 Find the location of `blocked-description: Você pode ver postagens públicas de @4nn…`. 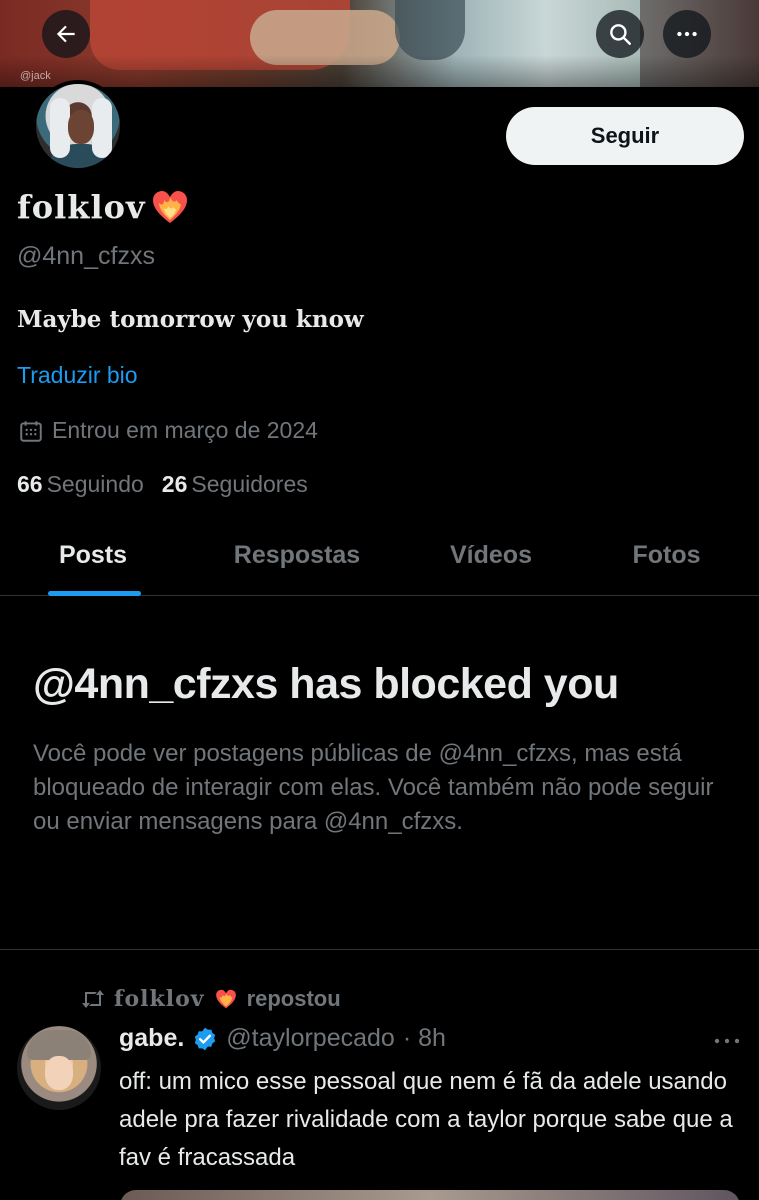

blocked-description: Você pode ver postagens públicas de @4nn… is located at coordinates (373, 787).